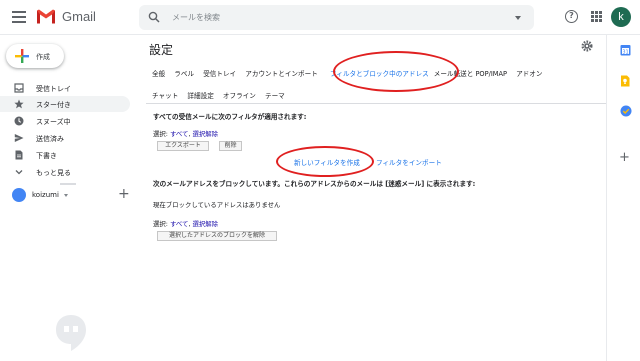  Describe the element at coordinates (19, 17) in the screenshot. I see `main-menu-icon` at that location.